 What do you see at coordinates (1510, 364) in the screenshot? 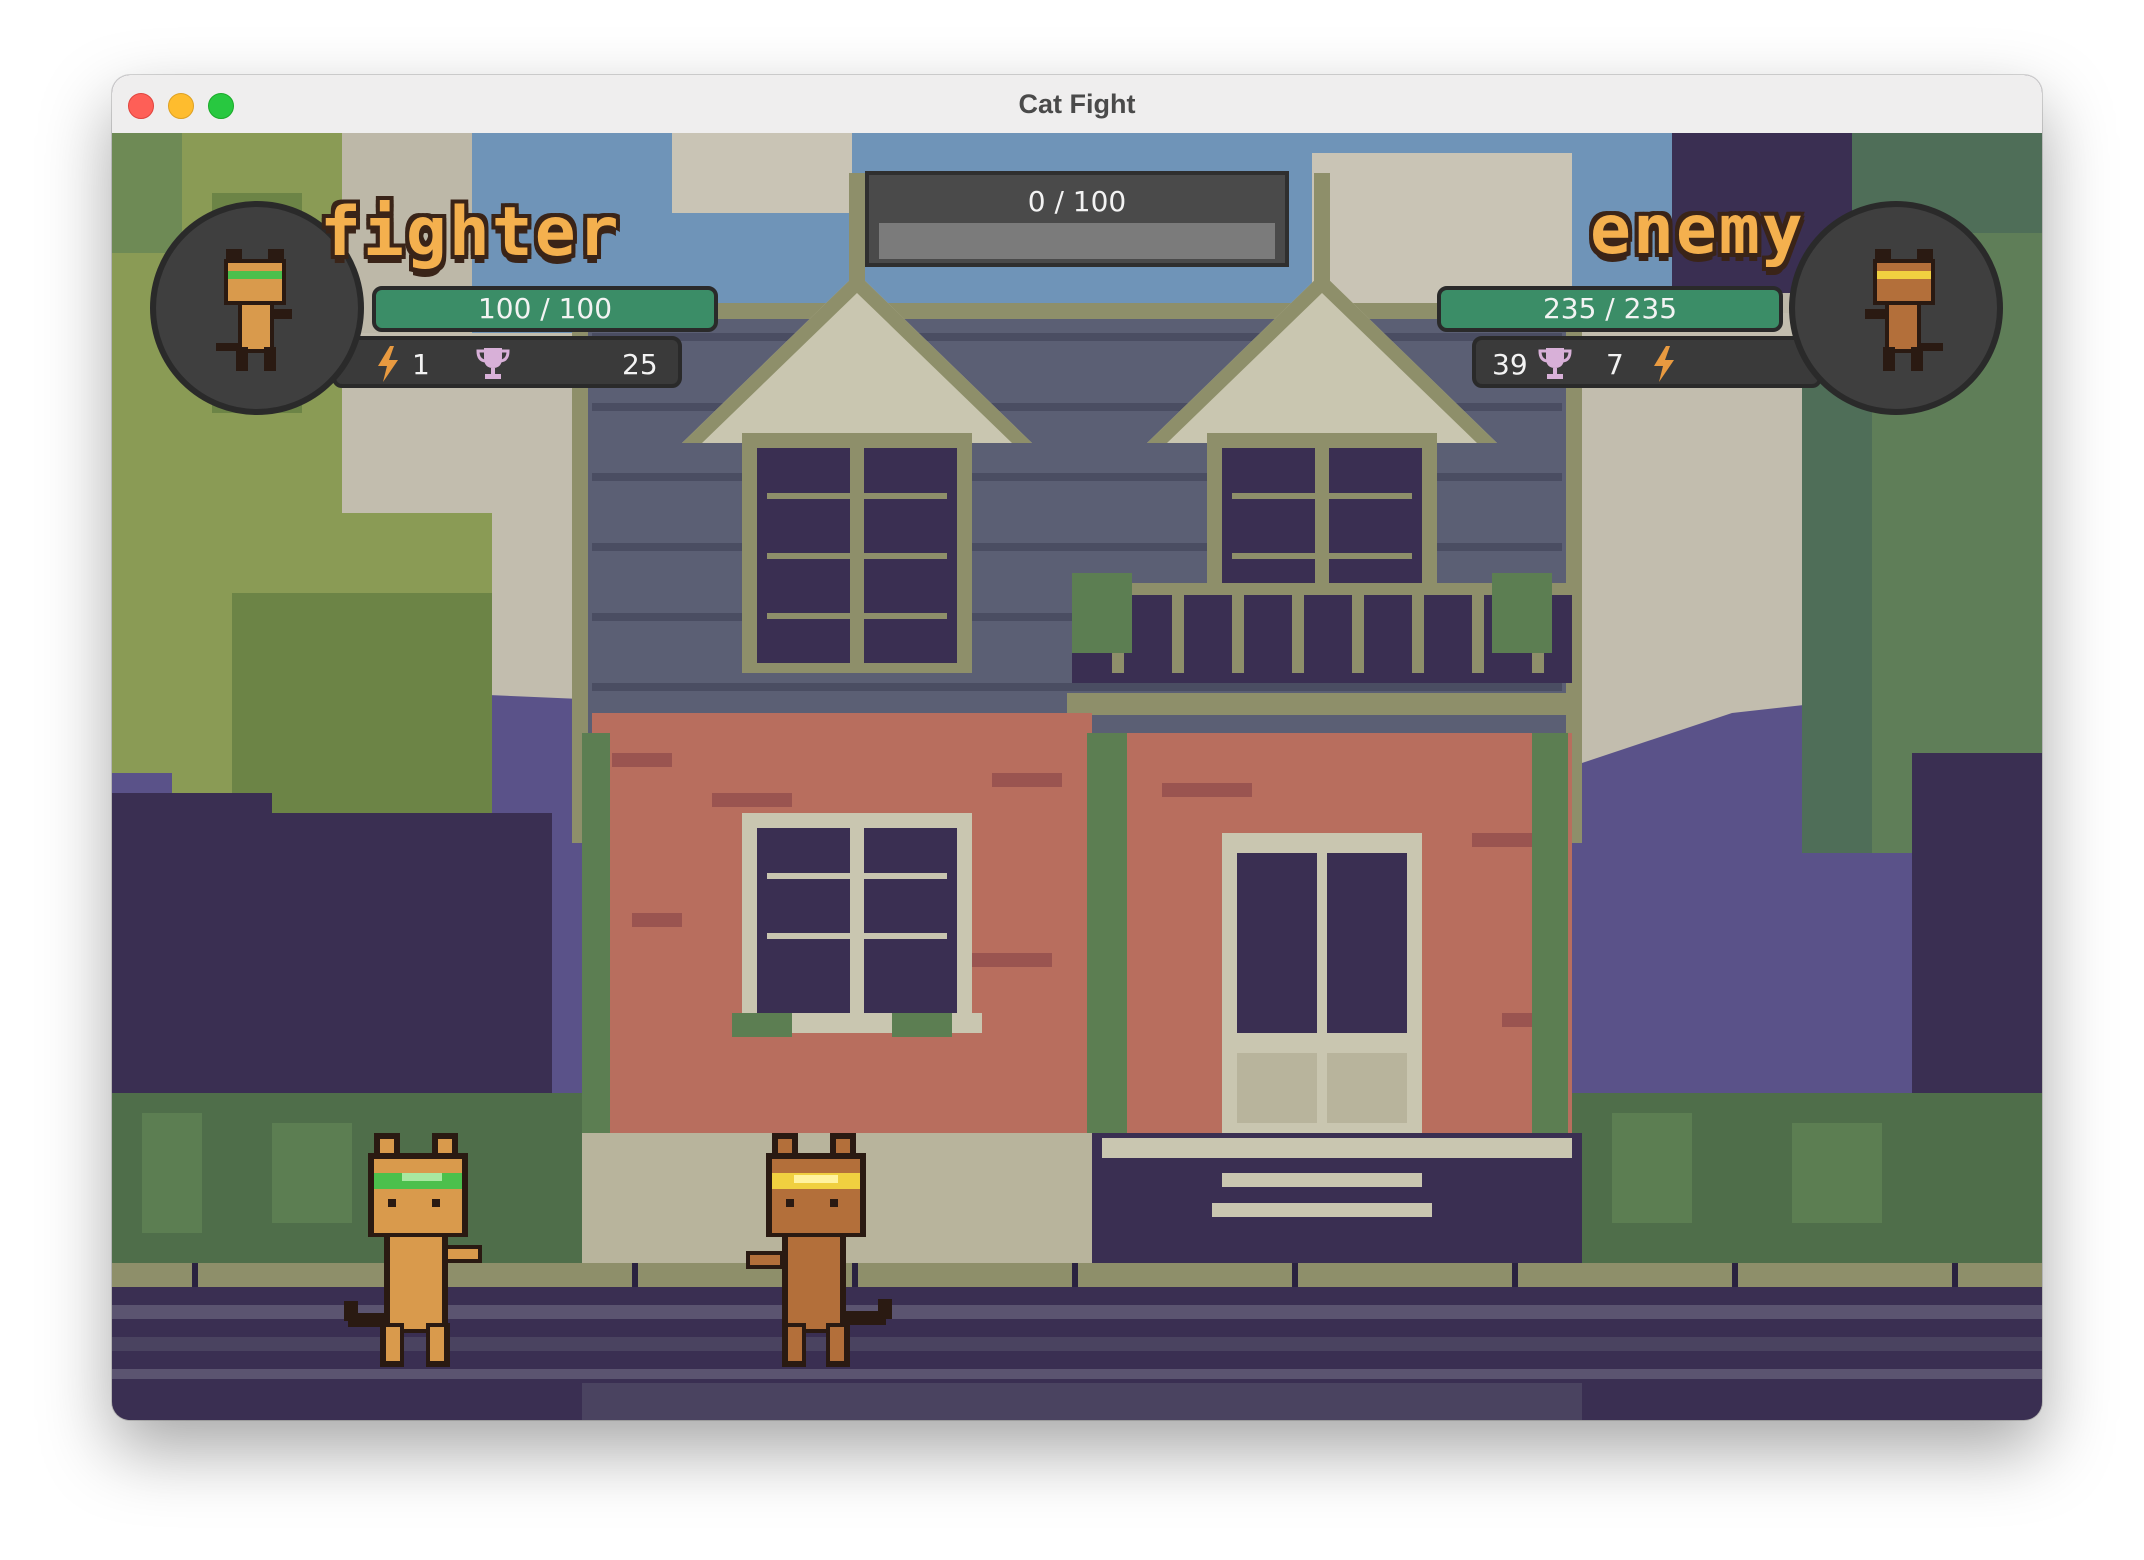
I see `enemy-trophies-value: 39` at bounding box center [1510, 364].